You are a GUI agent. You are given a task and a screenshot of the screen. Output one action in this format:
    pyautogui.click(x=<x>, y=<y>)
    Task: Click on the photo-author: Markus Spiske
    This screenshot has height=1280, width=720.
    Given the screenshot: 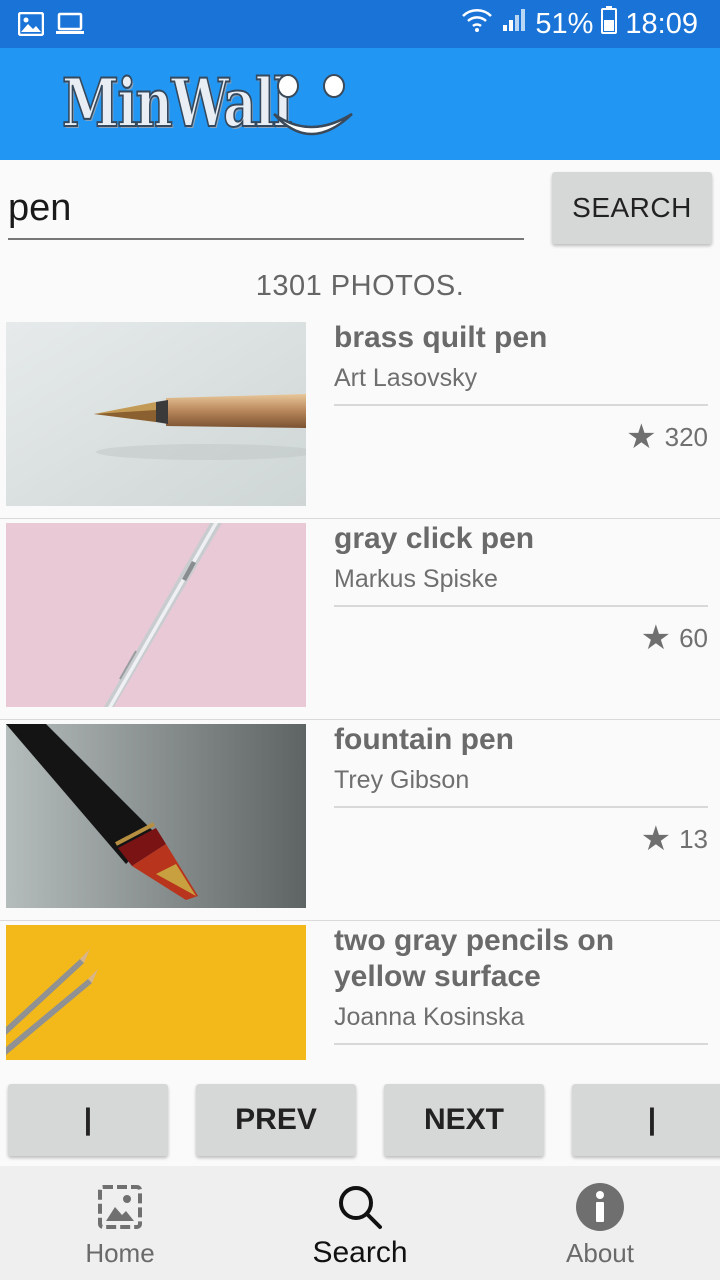 What is the action you would take?
    pyautogui.click(x=416, y=579)
    